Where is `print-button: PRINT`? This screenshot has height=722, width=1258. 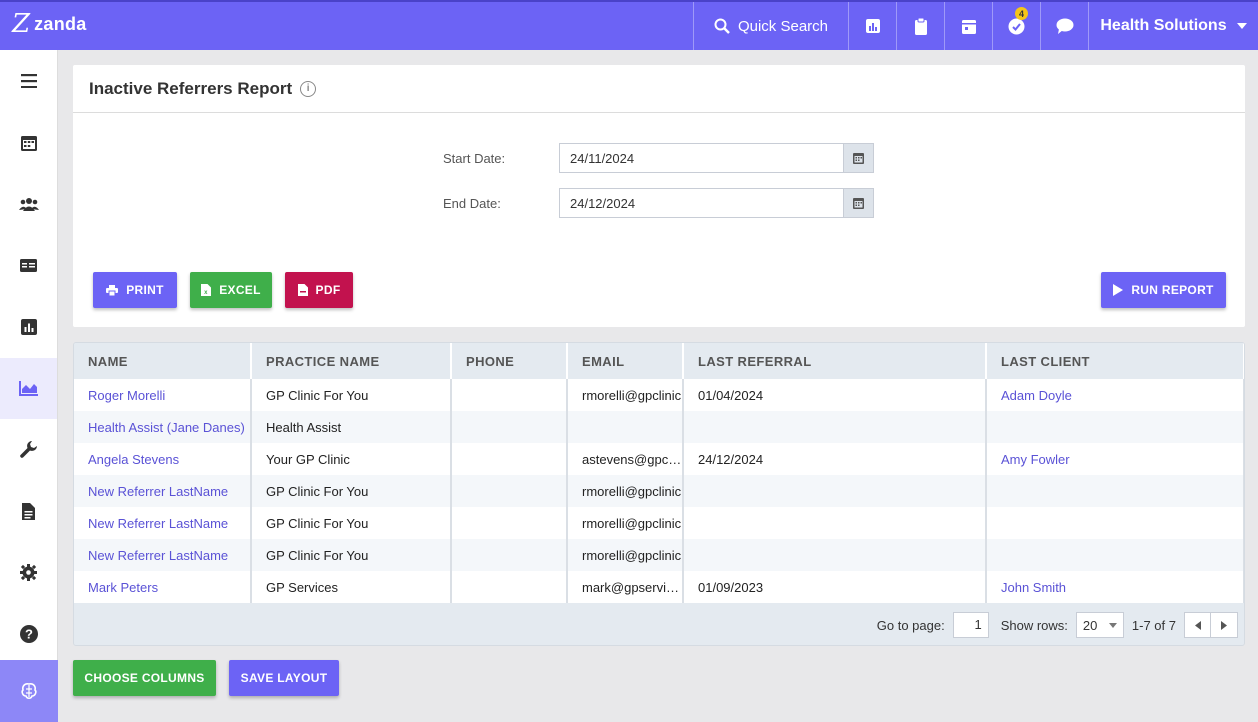
print-button: PRINT is located at coordinates (135, 290).